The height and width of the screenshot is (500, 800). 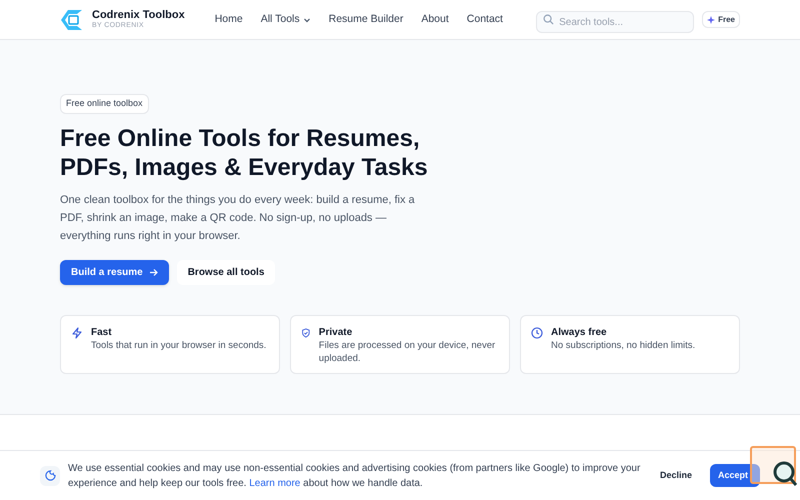 What do you see at coordinates (711, 20) in the screenshot?
I see `sparkle-icon` at bounding box center [711, 20].